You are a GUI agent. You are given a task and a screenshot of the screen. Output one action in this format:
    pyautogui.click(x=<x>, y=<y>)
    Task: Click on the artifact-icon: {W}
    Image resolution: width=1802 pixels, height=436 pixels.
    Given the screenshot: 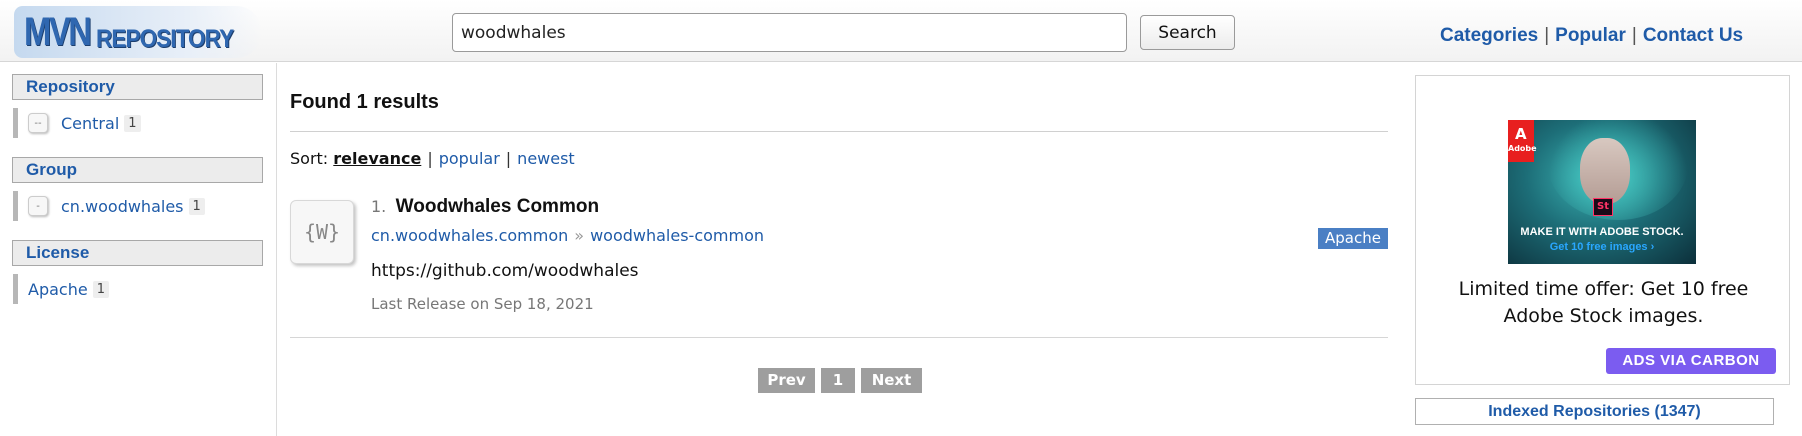 What is the action you would take?
    pyautogui.click(x=322, y=232)
    